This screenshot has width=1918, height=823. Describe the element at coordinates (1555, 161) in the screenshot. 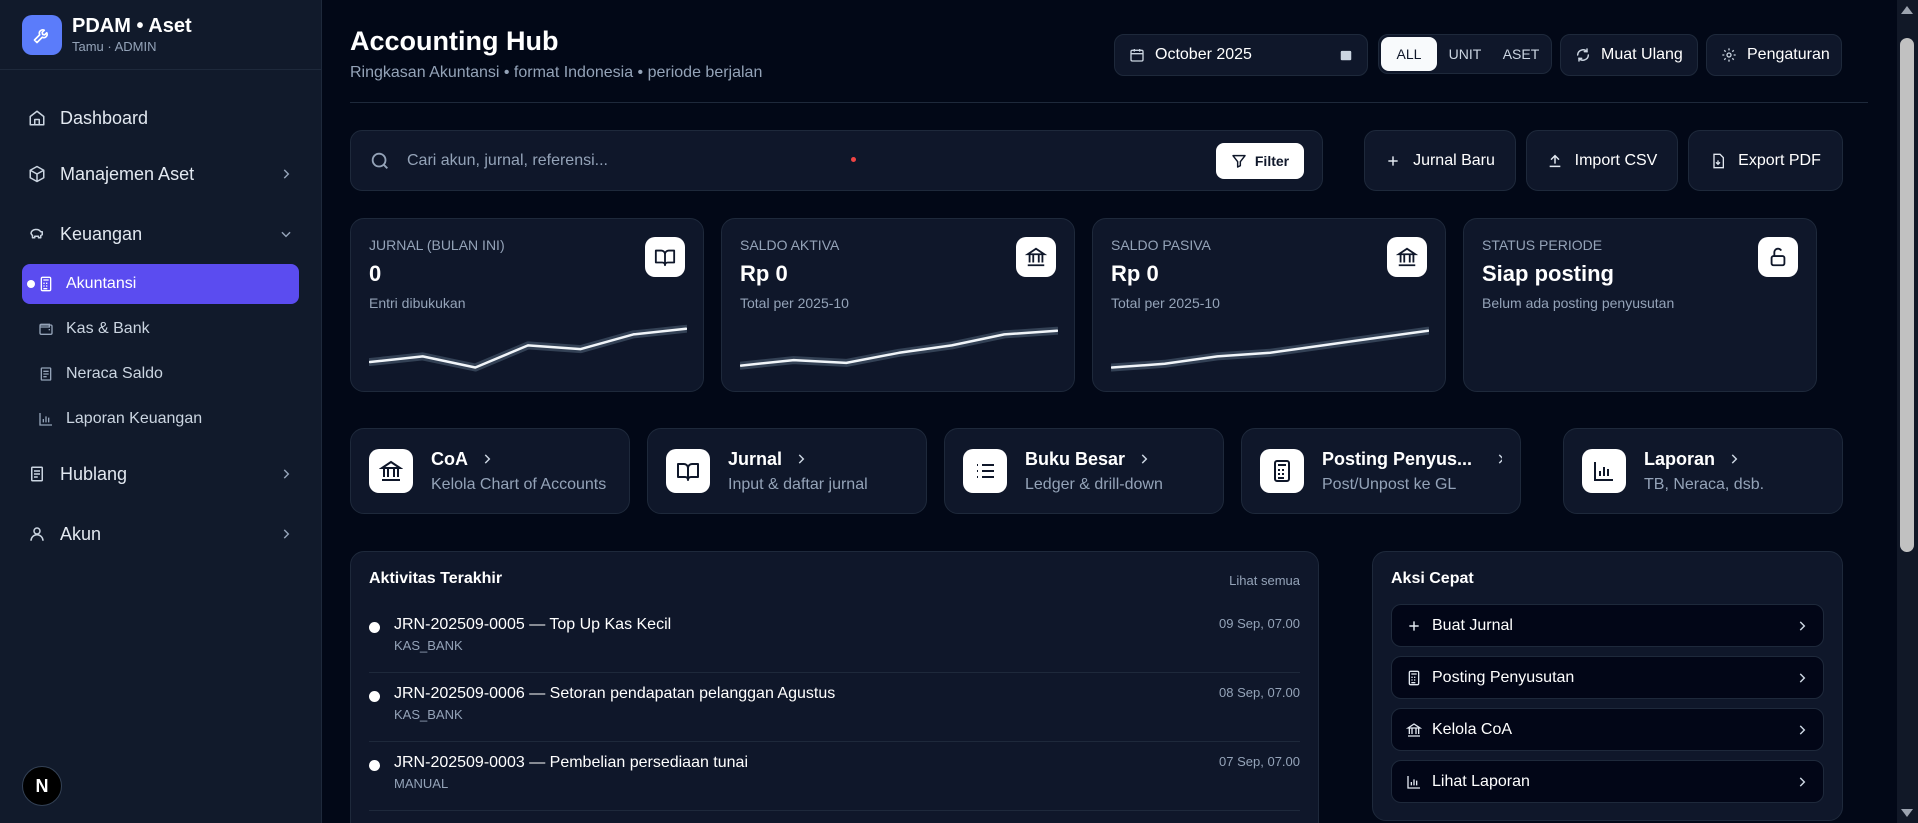

I see `upload-icon` at that location.